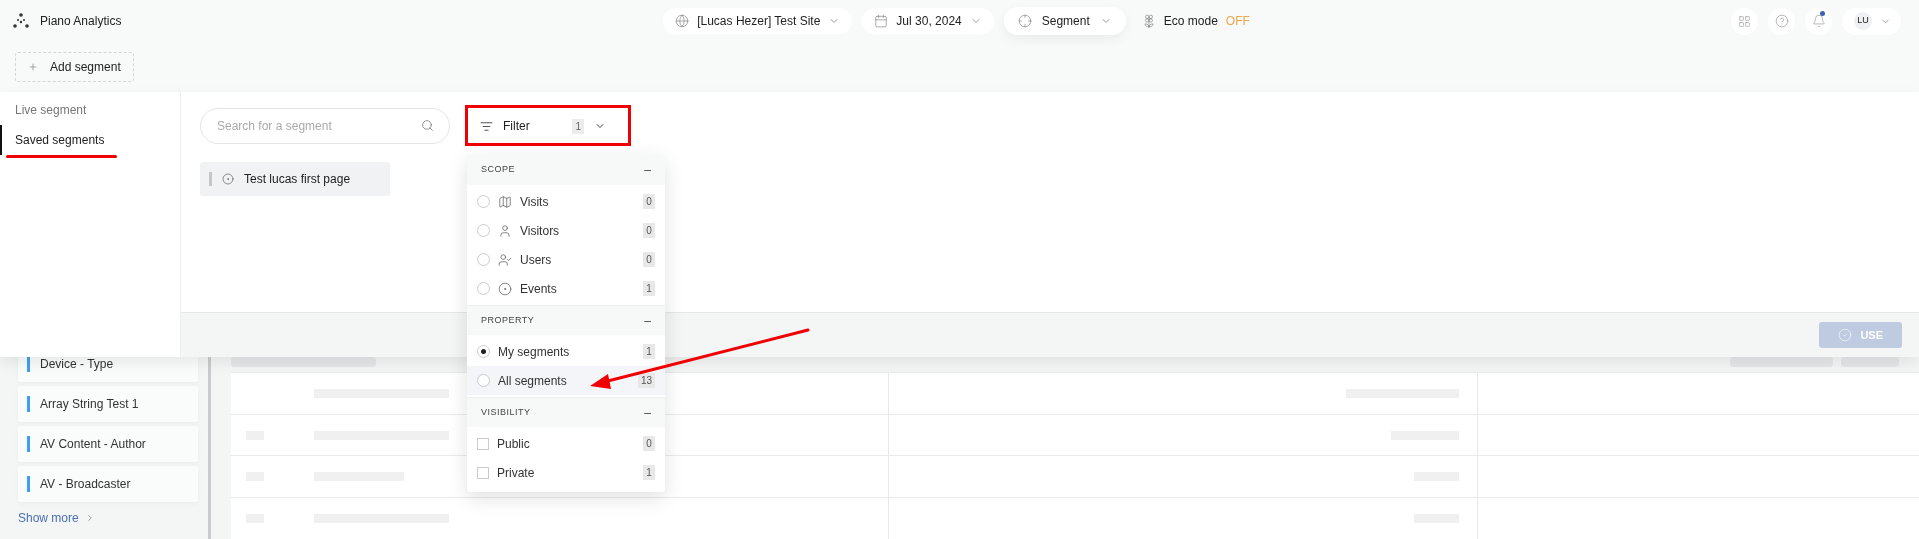  What do you see at coordinates (33, 67) in the screenshot?
I see `plus-icon` at bounding box center [33, 67].